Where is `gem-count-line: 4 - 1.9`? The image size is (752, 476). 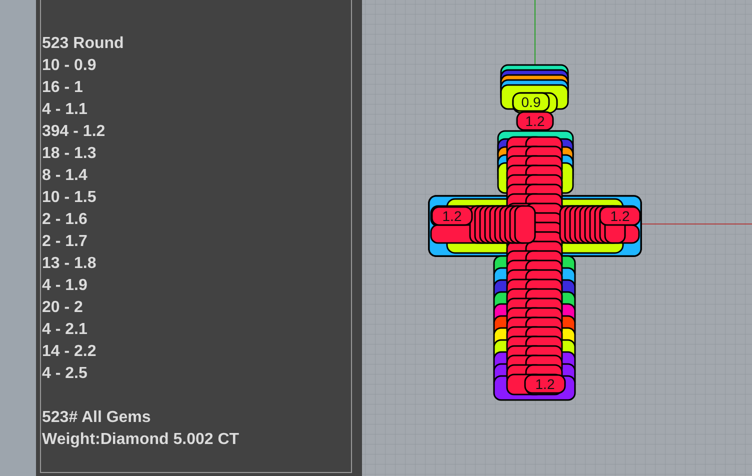
gem-count-line: 4 - 1.9 is located at coordinates (65, 286).